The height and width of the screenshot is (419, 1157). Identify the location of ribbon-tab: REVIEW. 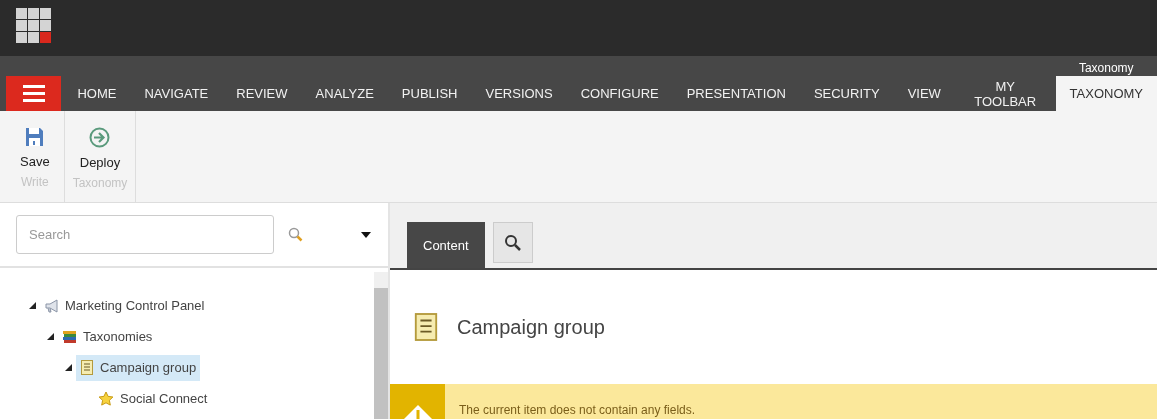
(262, 93).